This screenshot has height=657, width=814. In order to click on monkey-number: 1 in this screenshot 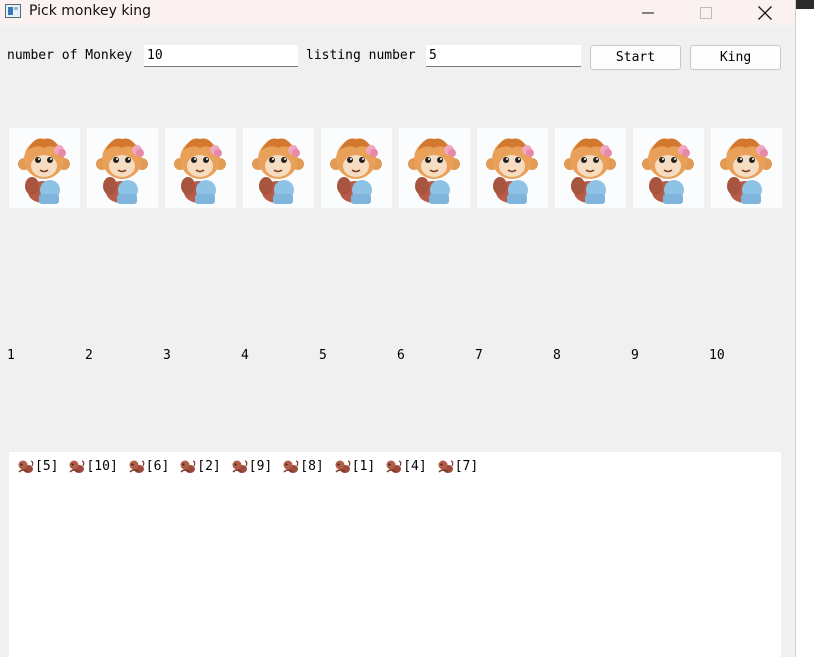, I will do `click(11, 355)`.